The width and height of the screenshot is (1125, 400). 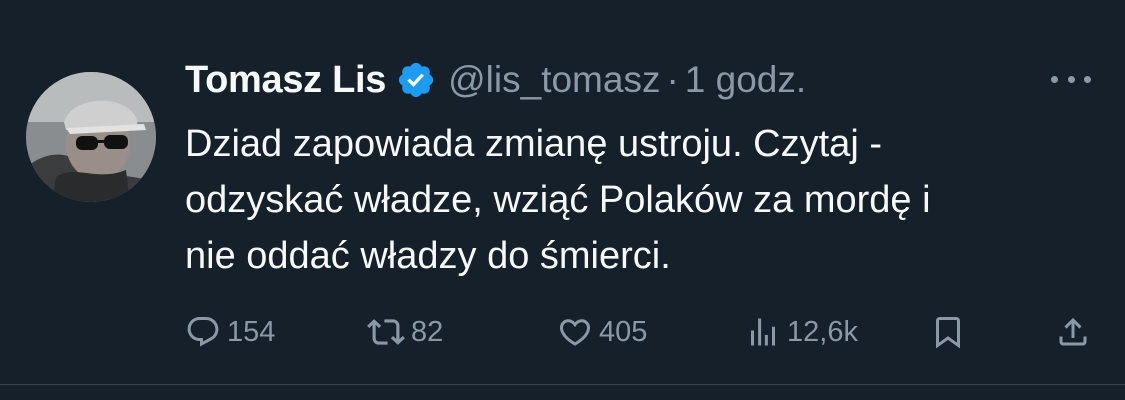 I want to click on reply-count: 154, so click(x=251, y=331).